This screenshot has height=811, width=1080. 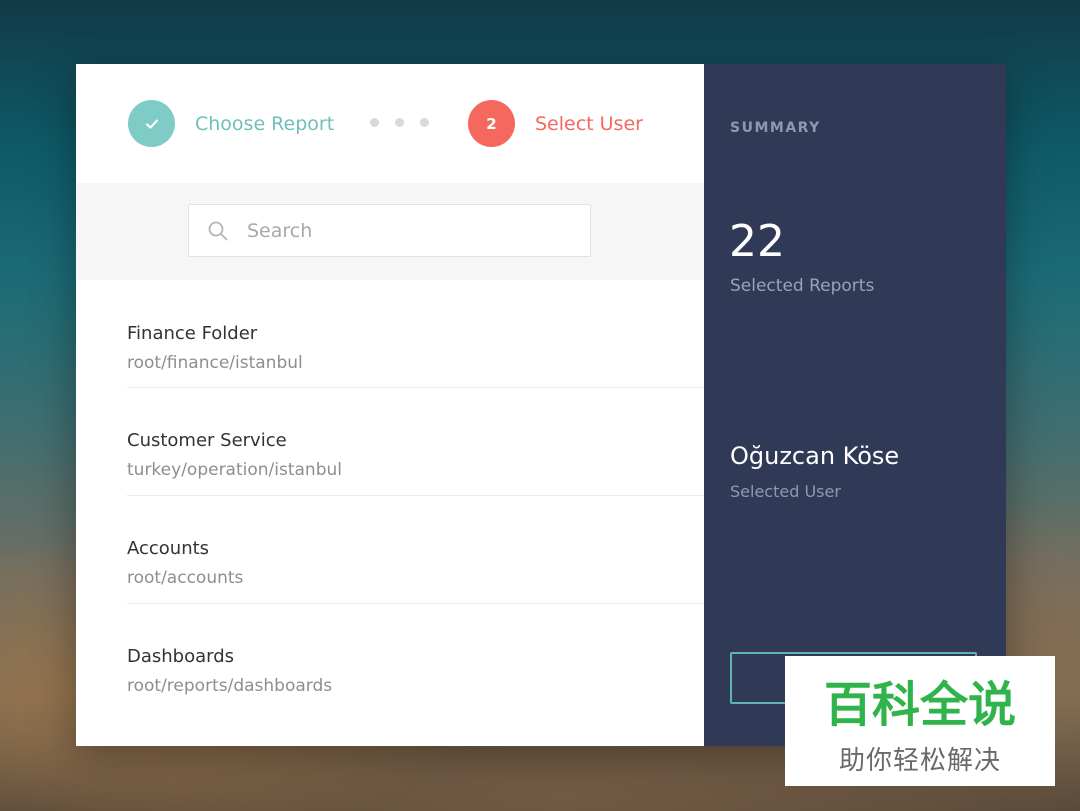 What do you see at coordinates (207, 440) in the screenshot?
I see `item-title: Customer Service` at bounding box center [207, 440].